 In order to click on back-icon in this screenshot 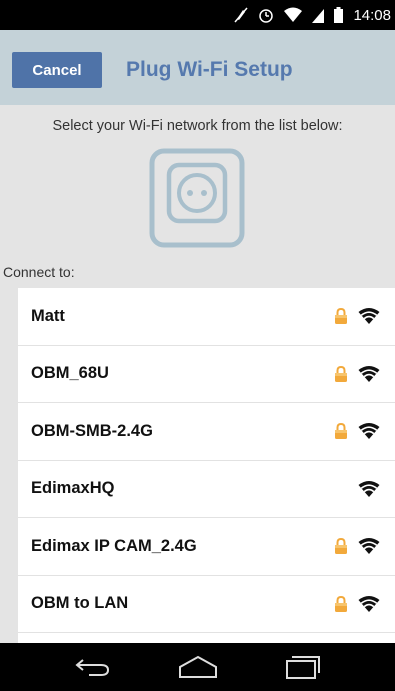, I will do `click(93, 667)`.